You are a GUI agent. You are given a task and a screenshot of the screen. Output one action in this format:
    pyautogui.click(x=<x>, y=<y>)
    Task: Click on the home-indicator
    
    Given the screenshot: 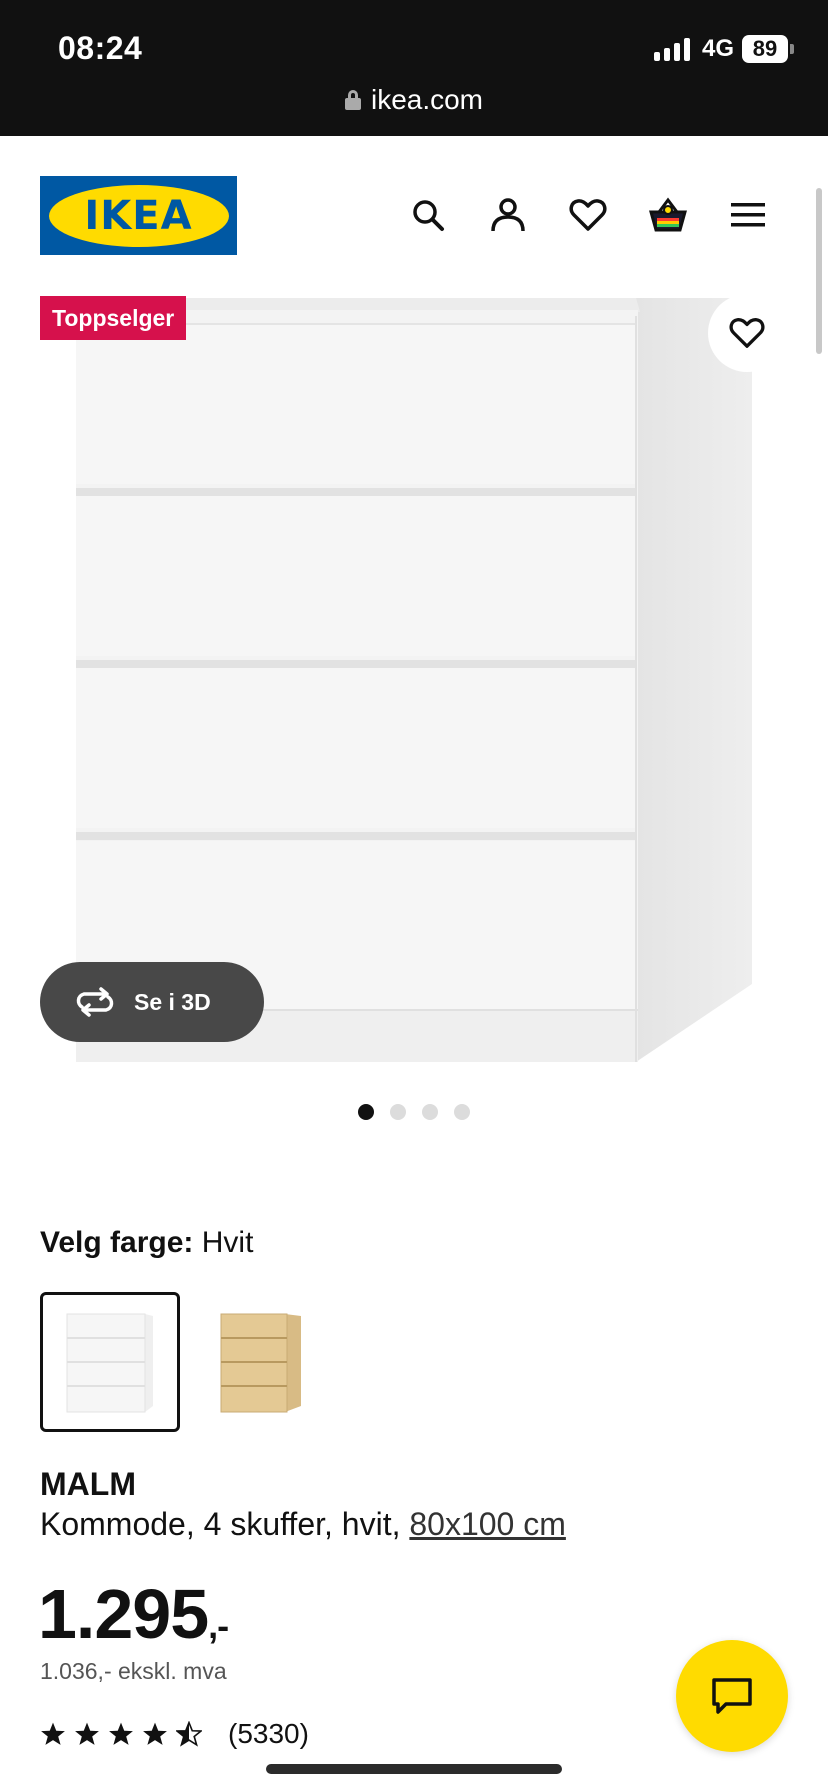 What is the action you would take?
    pyautogui.click(x=414, y=1769)
    